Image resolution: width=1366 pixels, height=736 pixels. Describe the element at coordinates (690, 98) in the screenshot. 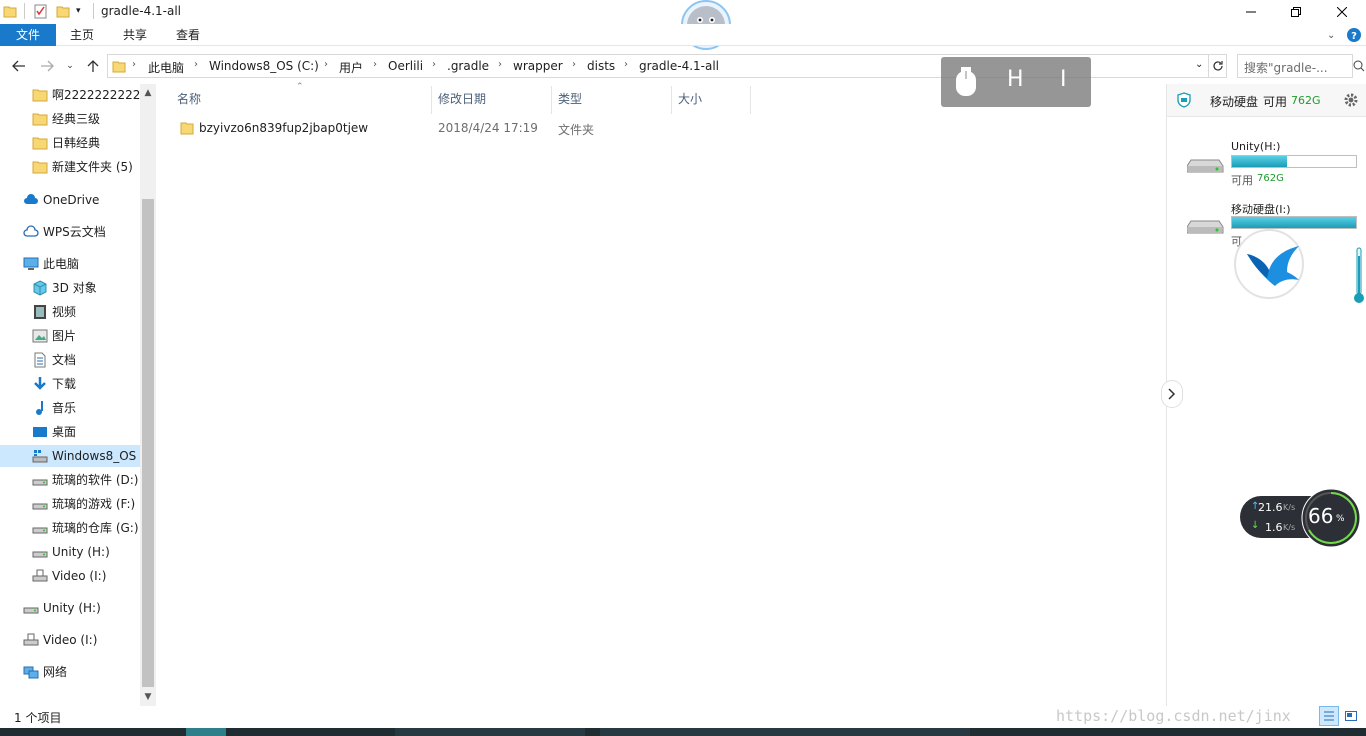

I see `column-header-size: 大小` at that location.